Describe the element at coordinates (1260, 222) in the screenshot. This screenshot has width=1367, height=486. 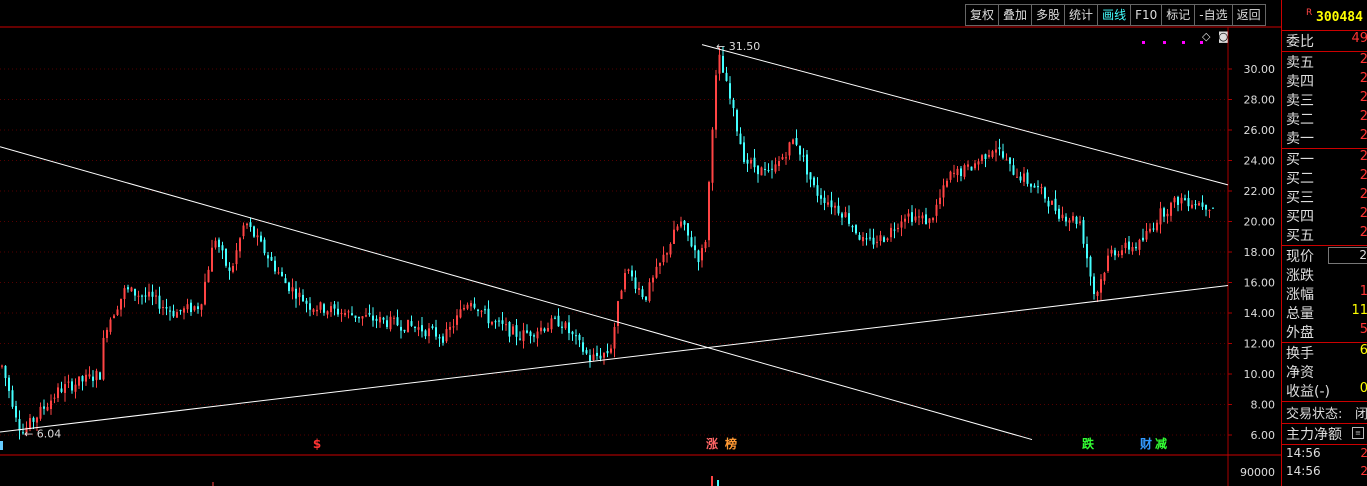
I see `y-tick-label: 20.00` at that location.